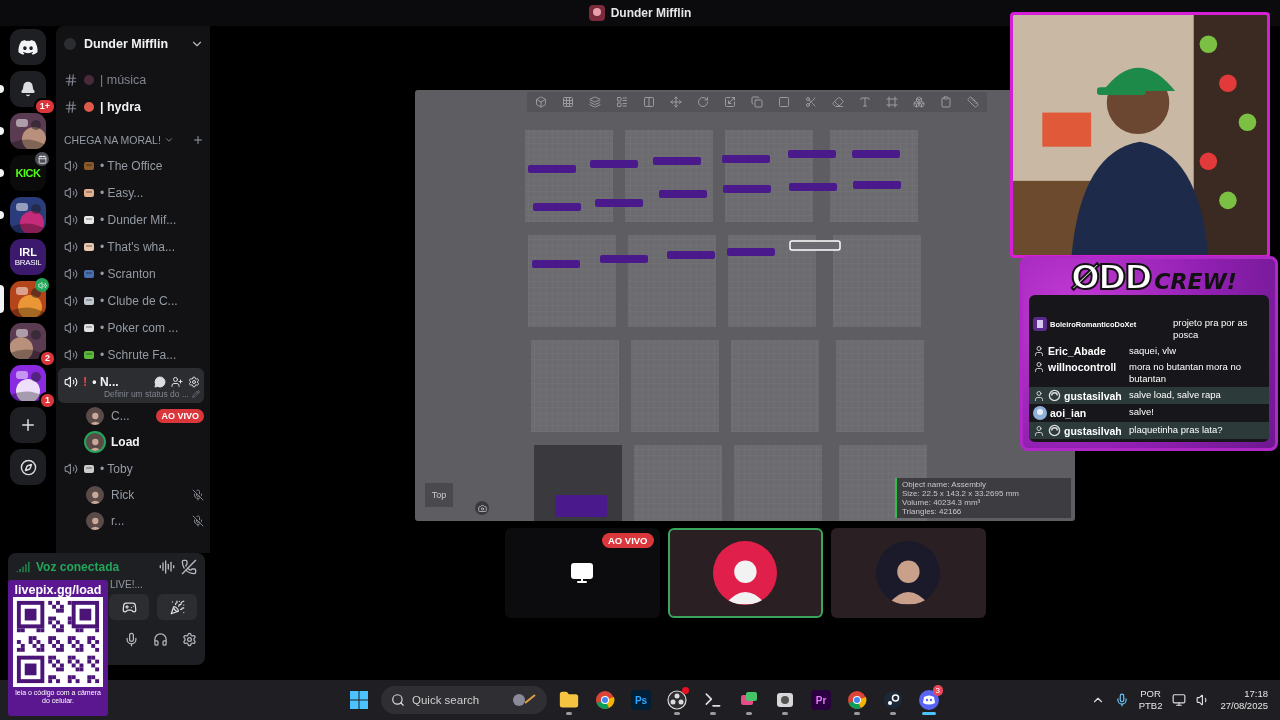 Image resolution: width=1280 pixels, height=720 pixels. What do you see at coordinates (540, 102) in the screenshot?
I see `cube-icon` at bounding box center [540, 102].